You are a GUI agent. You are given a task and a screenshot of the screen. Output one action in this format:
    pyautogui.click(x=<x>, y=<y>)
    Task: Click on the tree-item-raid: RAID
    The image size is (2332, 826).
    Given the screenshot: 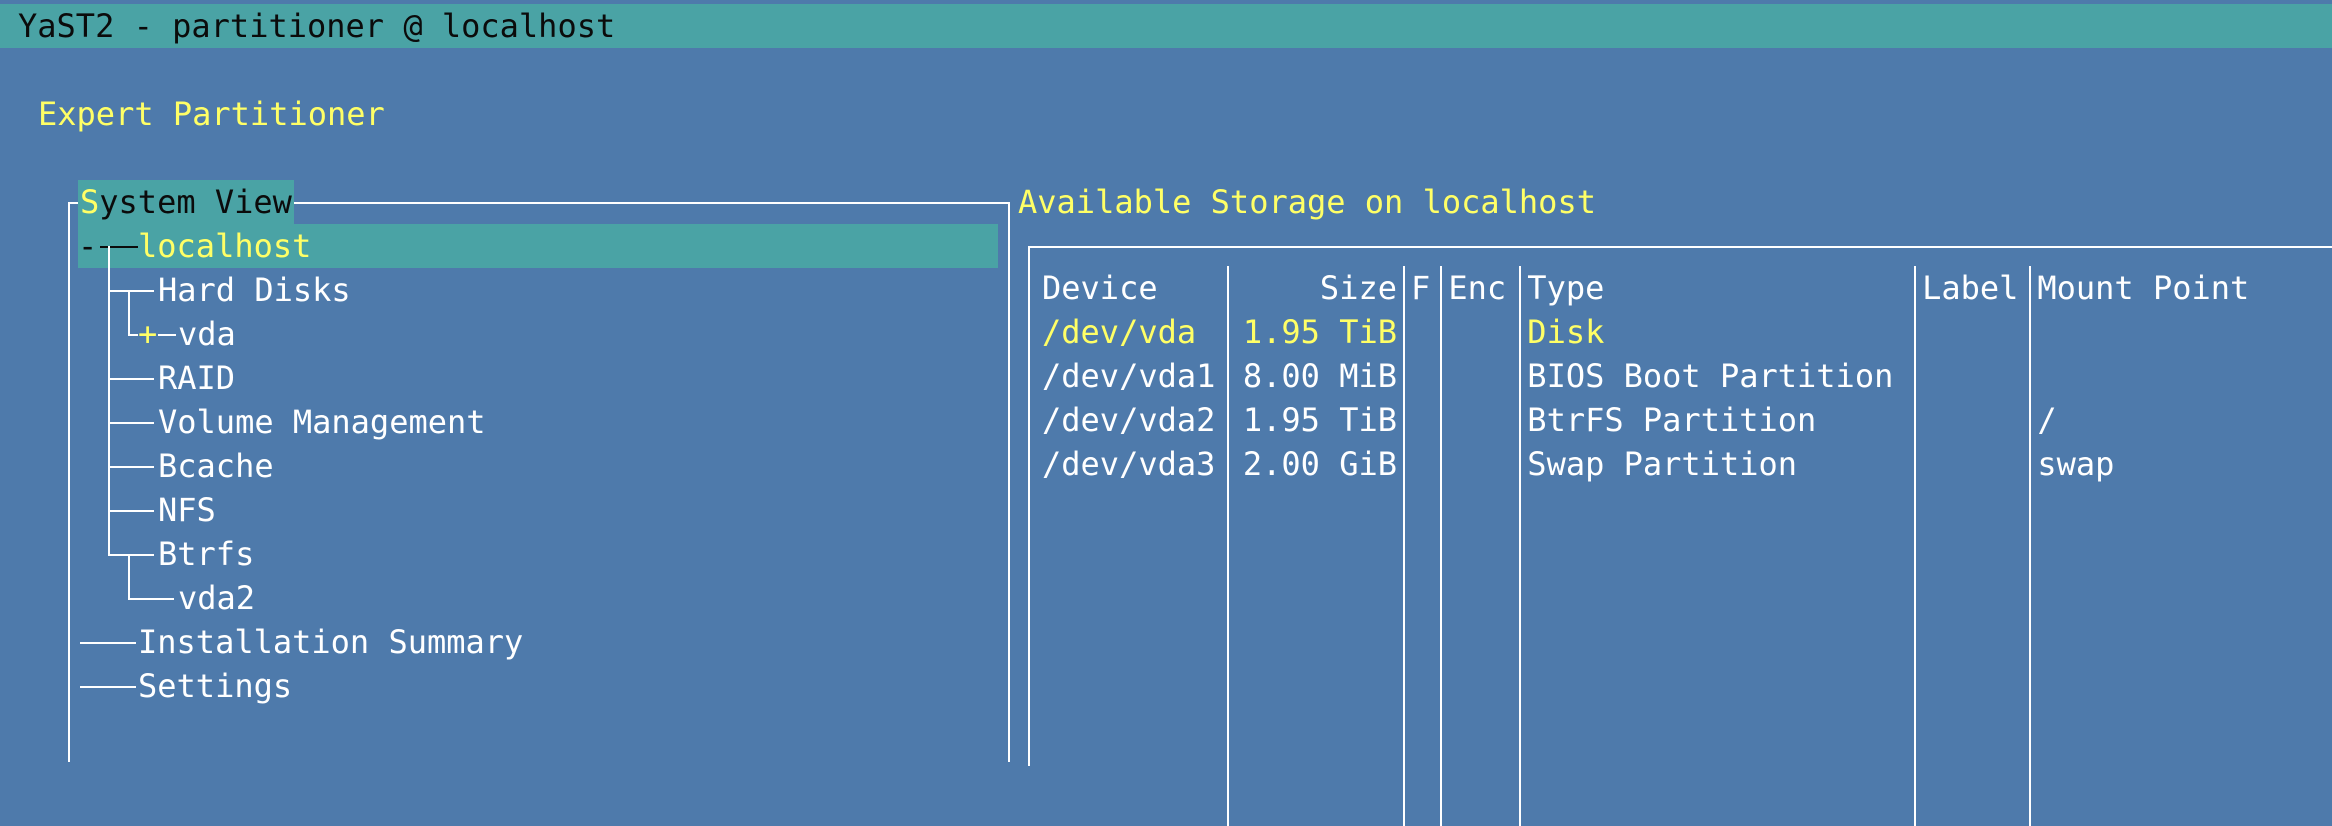 What is the action you would take?
    pyautogui.click(x=196, y=378)
    